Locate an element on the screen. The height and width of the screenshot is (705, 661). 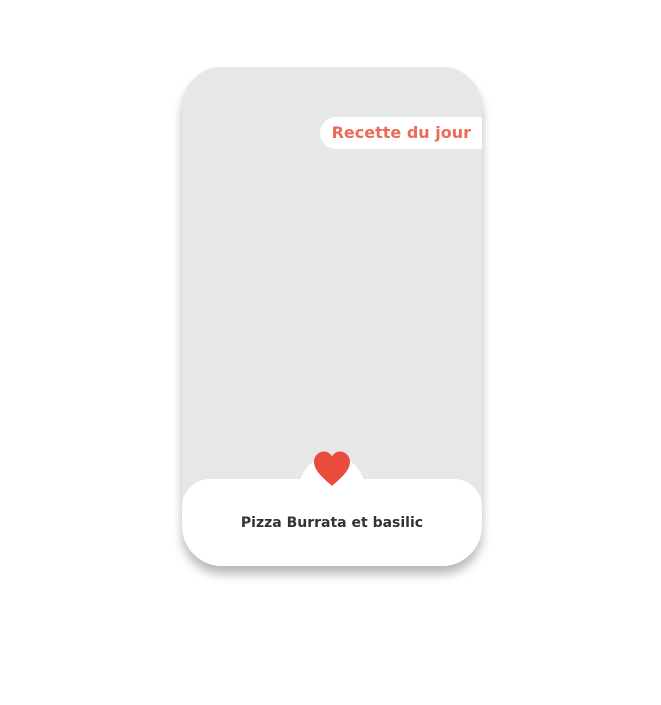
heart-icon is located at coordinates (332, 468).